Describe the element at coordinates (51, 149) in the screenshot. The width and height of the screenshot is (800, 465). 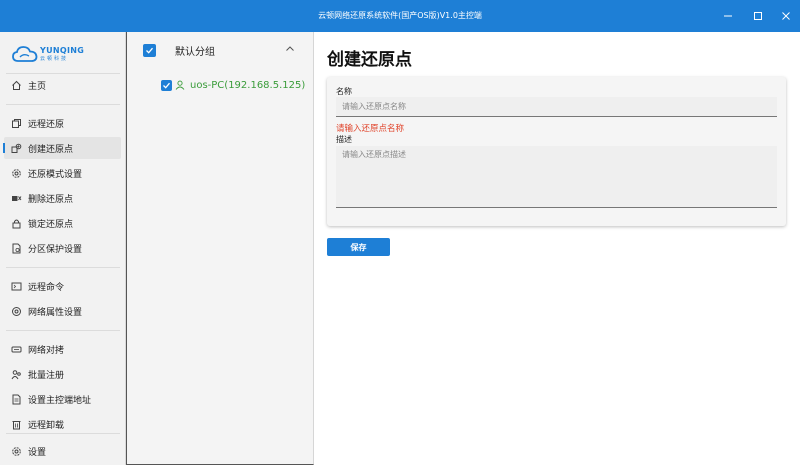
I see `sidebar-item-label: 创建还原点` at that location.